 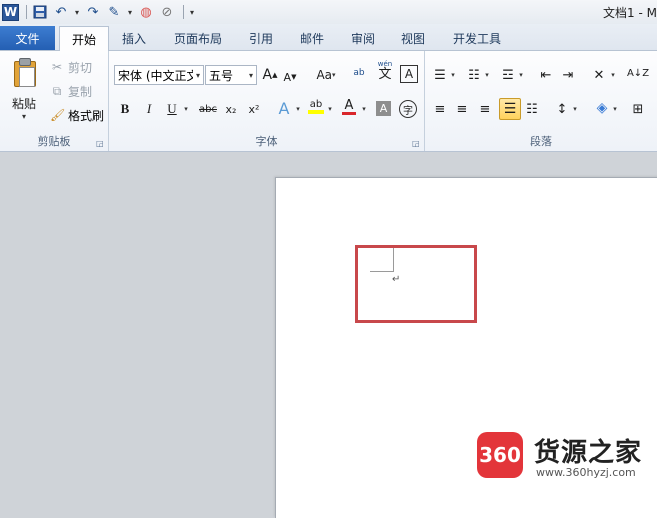 I want to click on font-color-dropdown-icon: ▾, so click(x=364, y=109).